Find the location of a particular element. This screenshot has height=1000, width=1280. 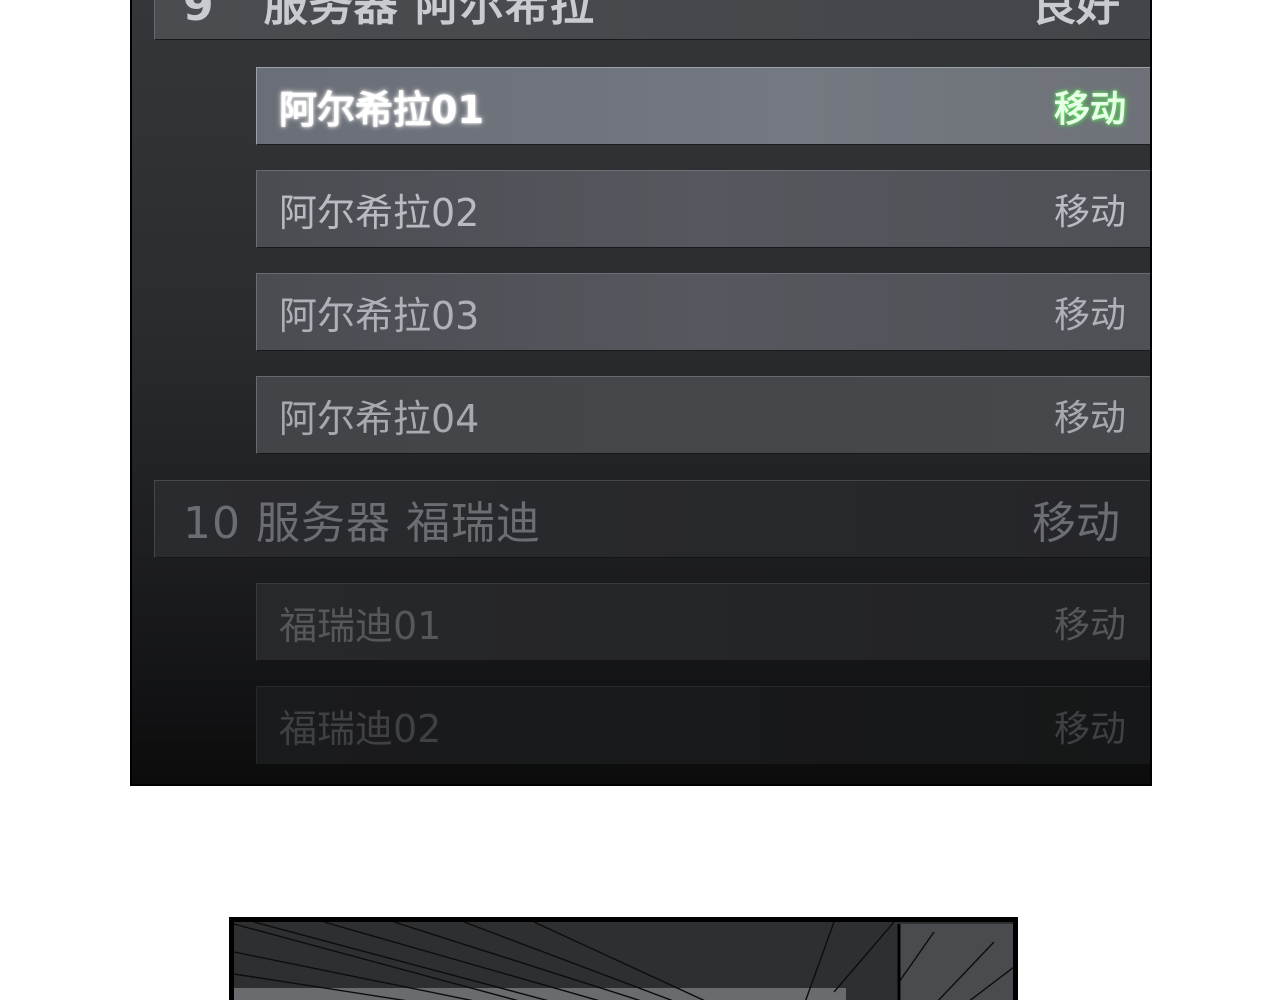

channel-row-alxila-01: 阿尔希拉01 移动 is located at coordinates (703, 106).